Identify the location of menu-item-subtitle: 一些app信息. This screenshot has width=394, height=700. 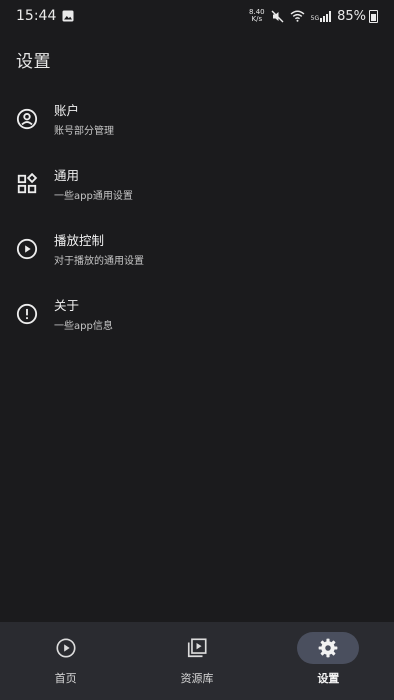
(83, 326).